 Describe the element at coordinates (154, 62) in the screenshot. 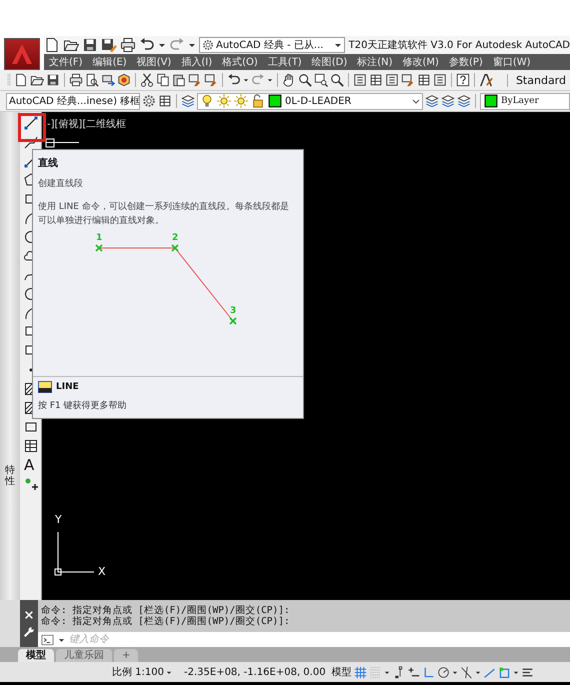

I see `menu-item: 视图(V)` at that location.